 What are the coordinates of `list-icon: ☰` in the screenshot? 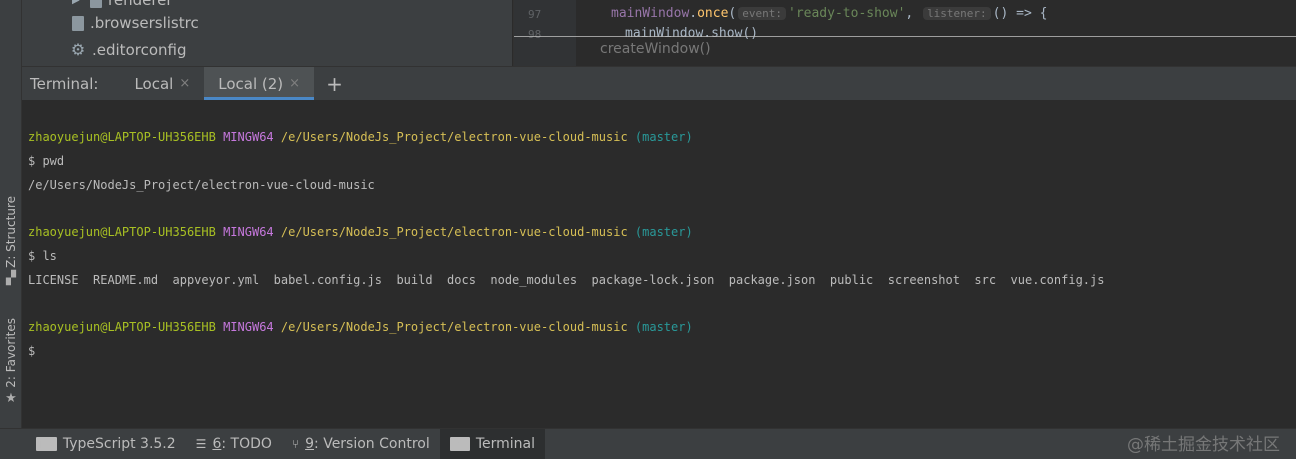 It's located at (201, 444).